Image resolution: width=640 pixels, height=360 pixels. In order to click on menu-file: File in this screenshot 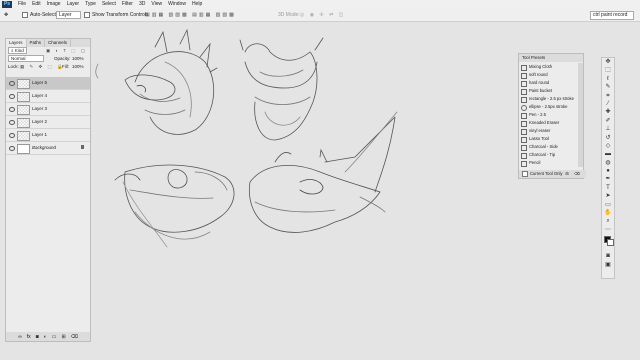, I will do `click(22, 4)`.